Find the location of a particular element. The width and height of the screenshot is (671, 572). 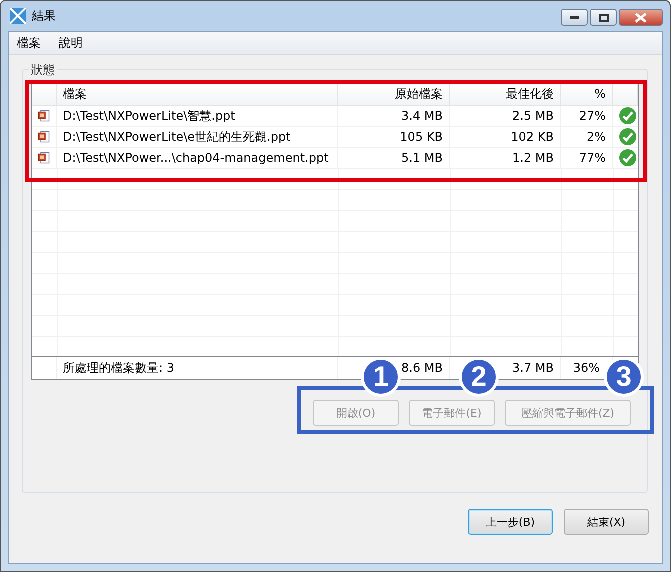

minimize-icon is located at coordinates (574, 17).